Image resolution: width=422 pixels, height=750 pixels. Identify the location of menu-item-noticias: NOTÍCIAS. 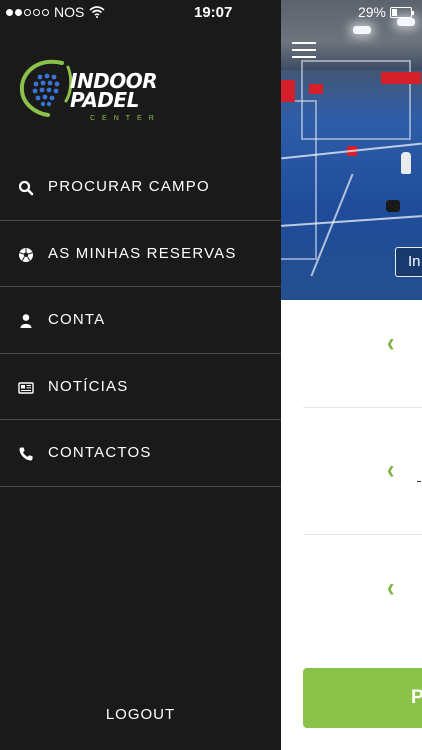
(140, 387).